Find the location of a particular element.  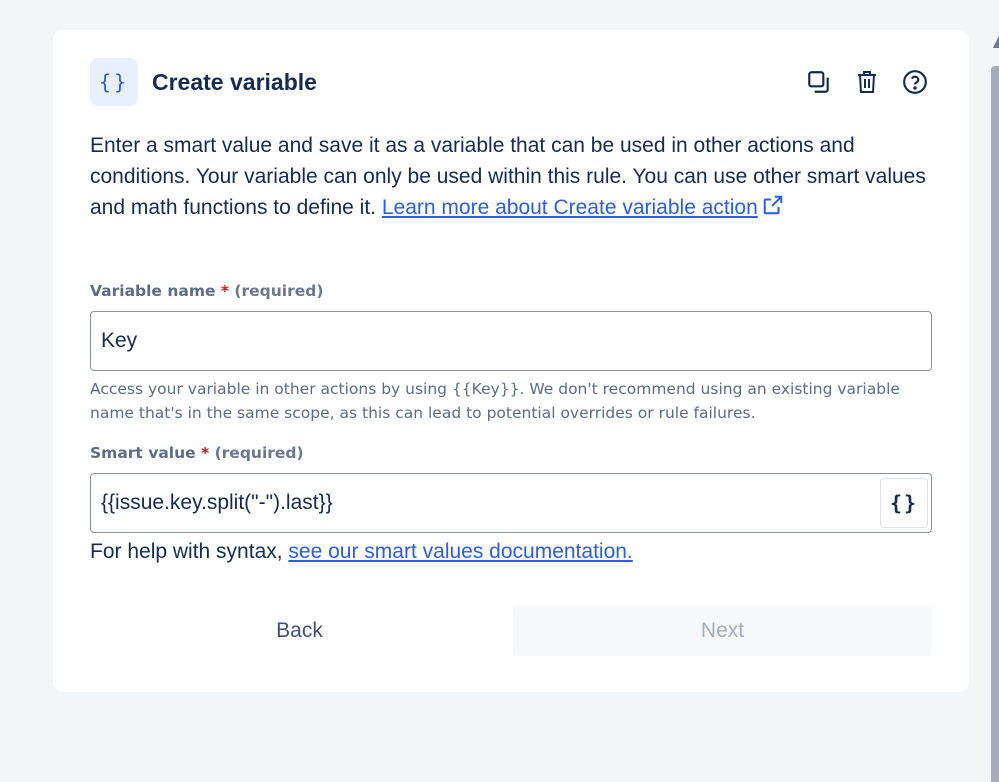

duplicate-icon is located at coordinates (818, 82).